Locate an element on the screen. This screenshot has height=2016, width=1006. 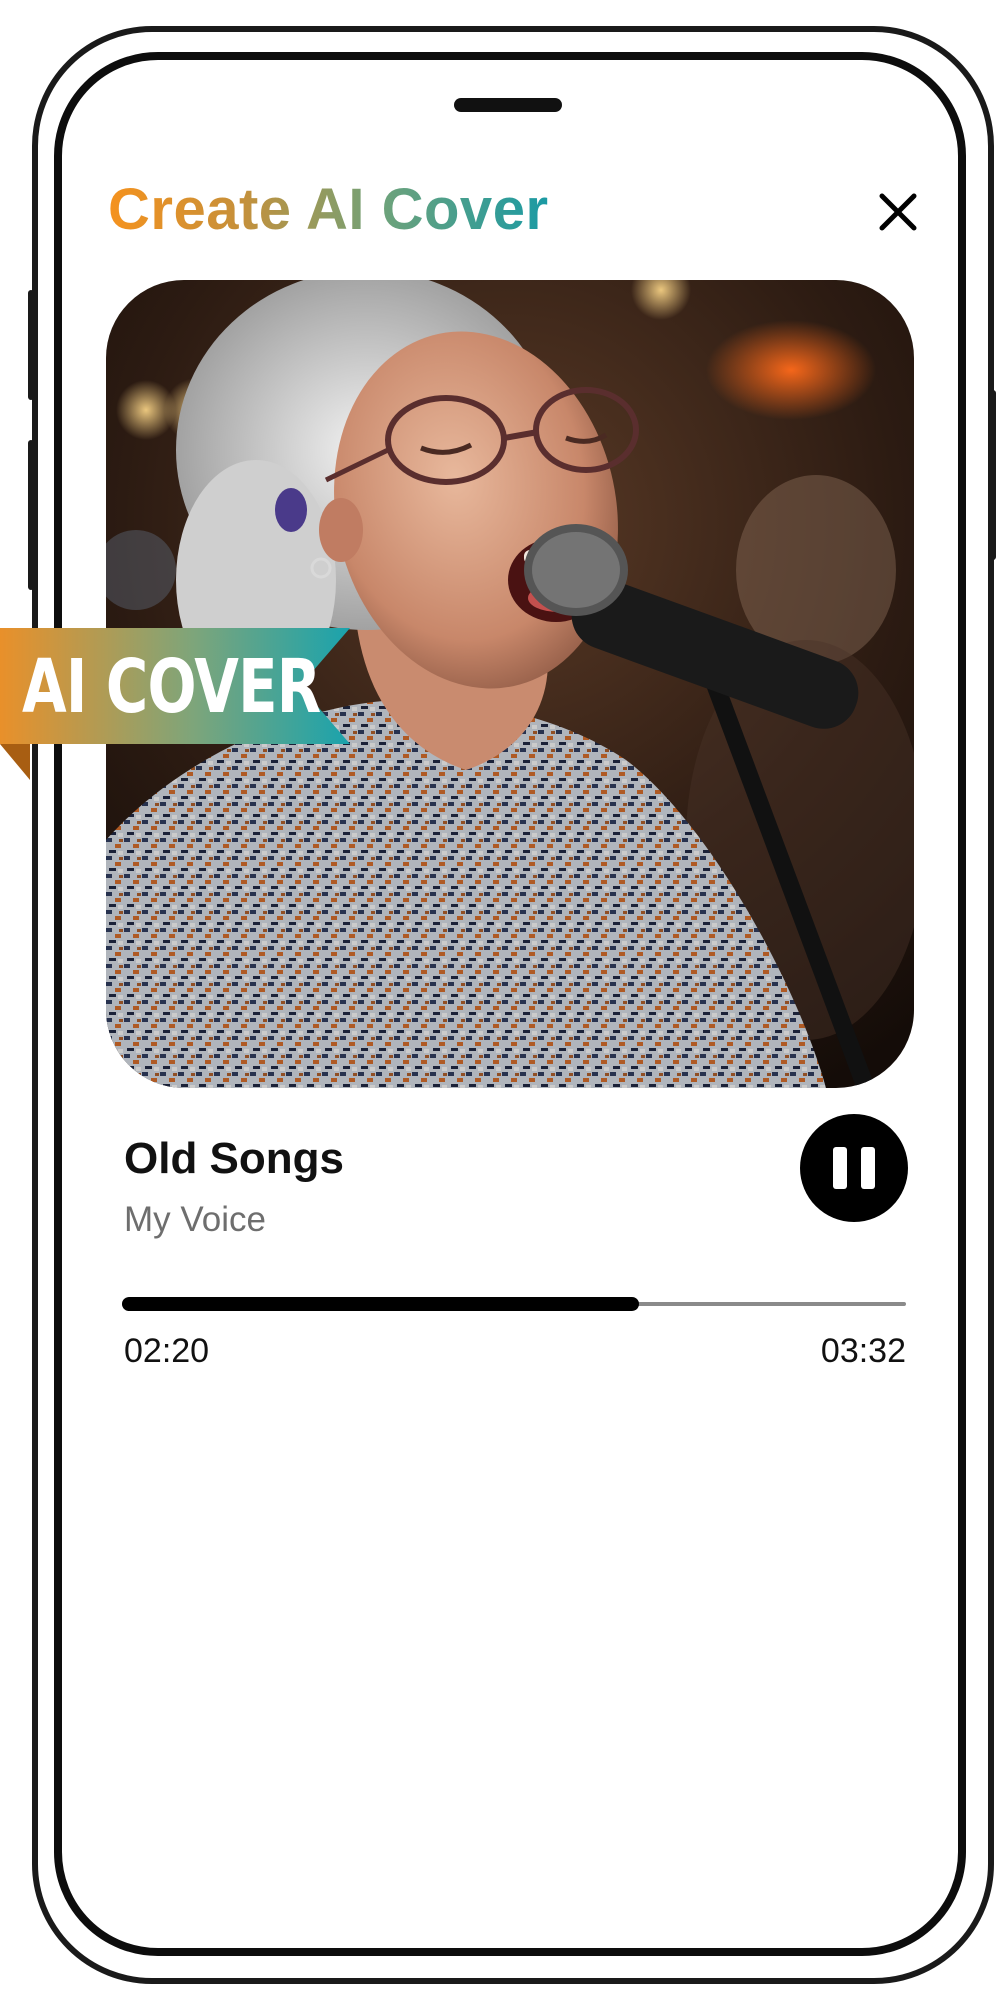
page-title: Create AI Cover is located at coordinates (328, 209).